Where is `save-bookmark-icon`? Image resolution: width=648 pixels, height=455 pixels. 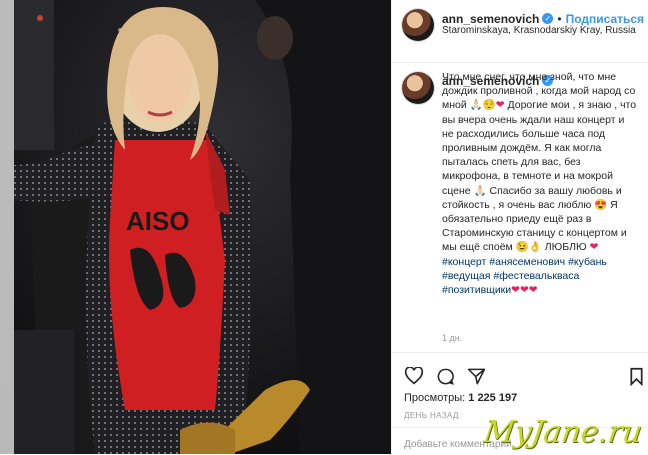
save-bookmark-icon is located at coordinates (636, 376).